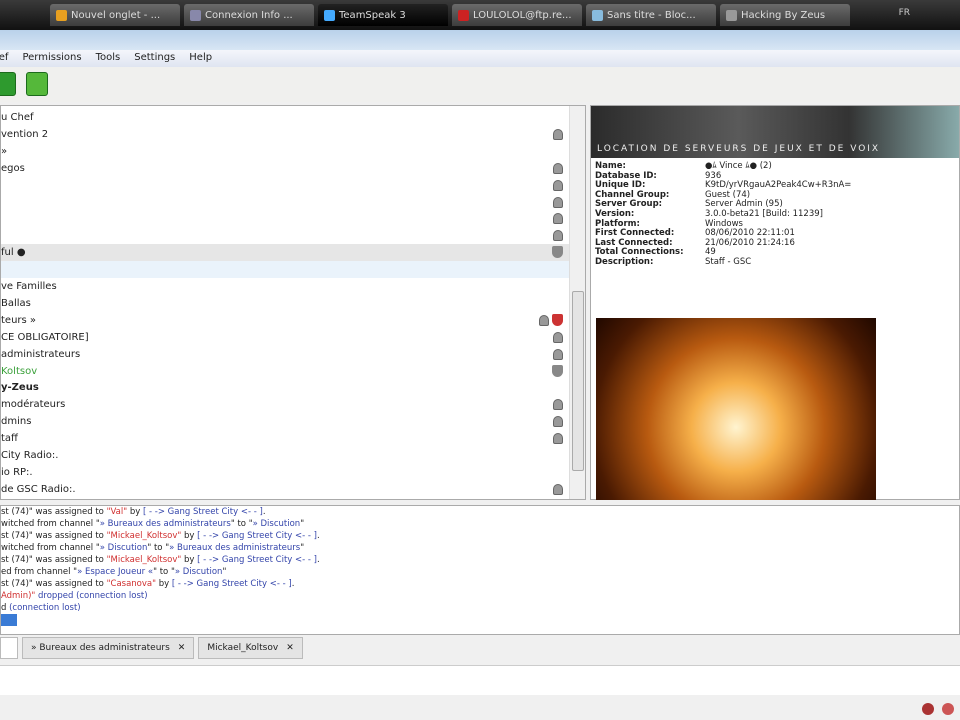 Image resolution: width=960 pixels, height=720 pixels. Describe the element at coordinates (154, 59) in the screenshot. I see `menu-item: Settings` at that location.